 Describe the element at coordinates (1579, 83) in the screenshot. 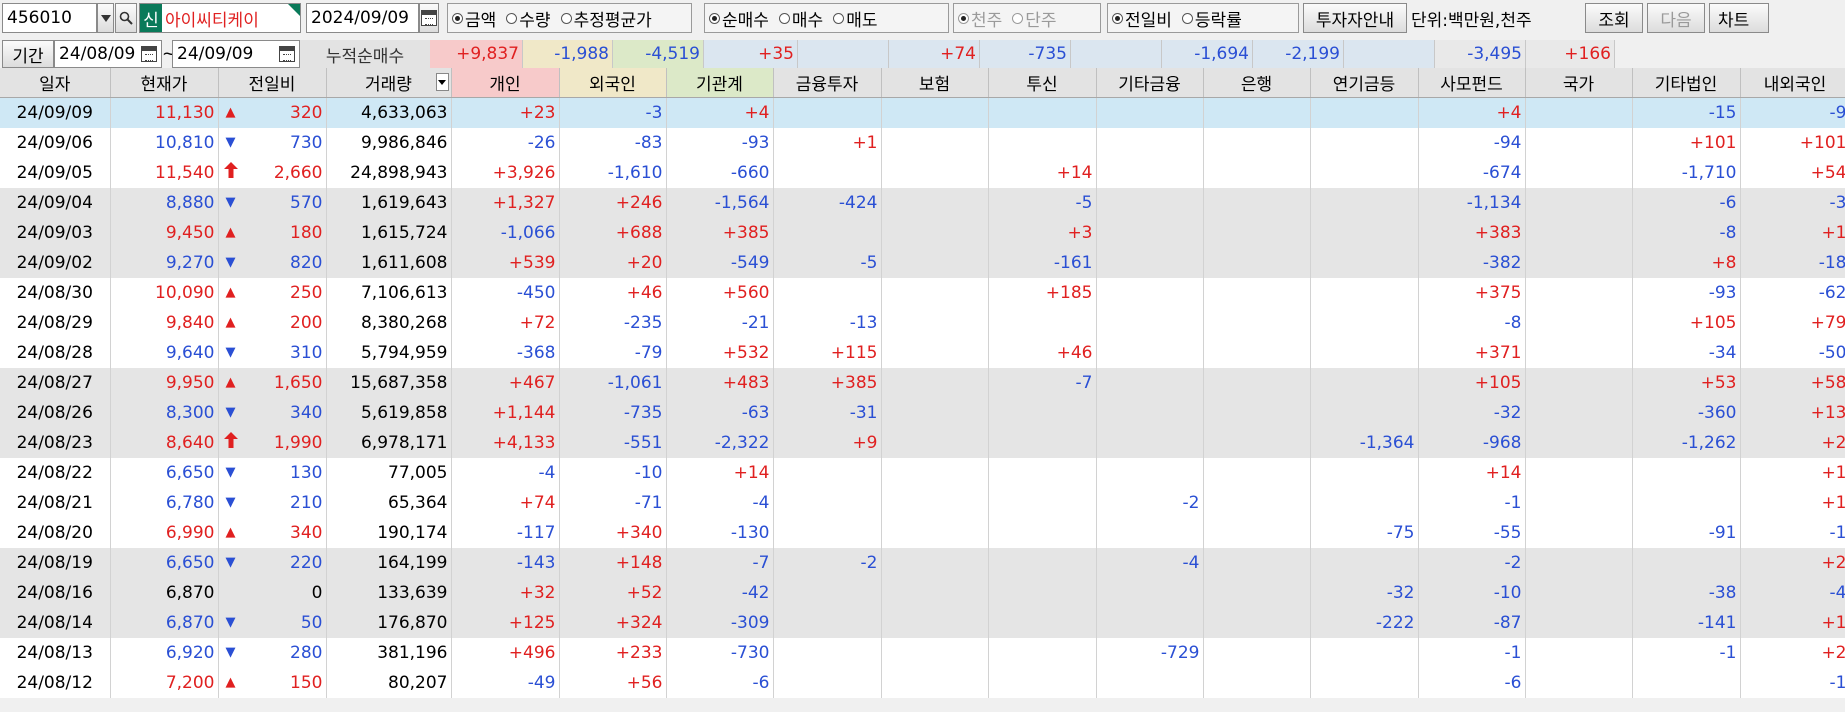

I see `column-header-14: 국가` at that location.